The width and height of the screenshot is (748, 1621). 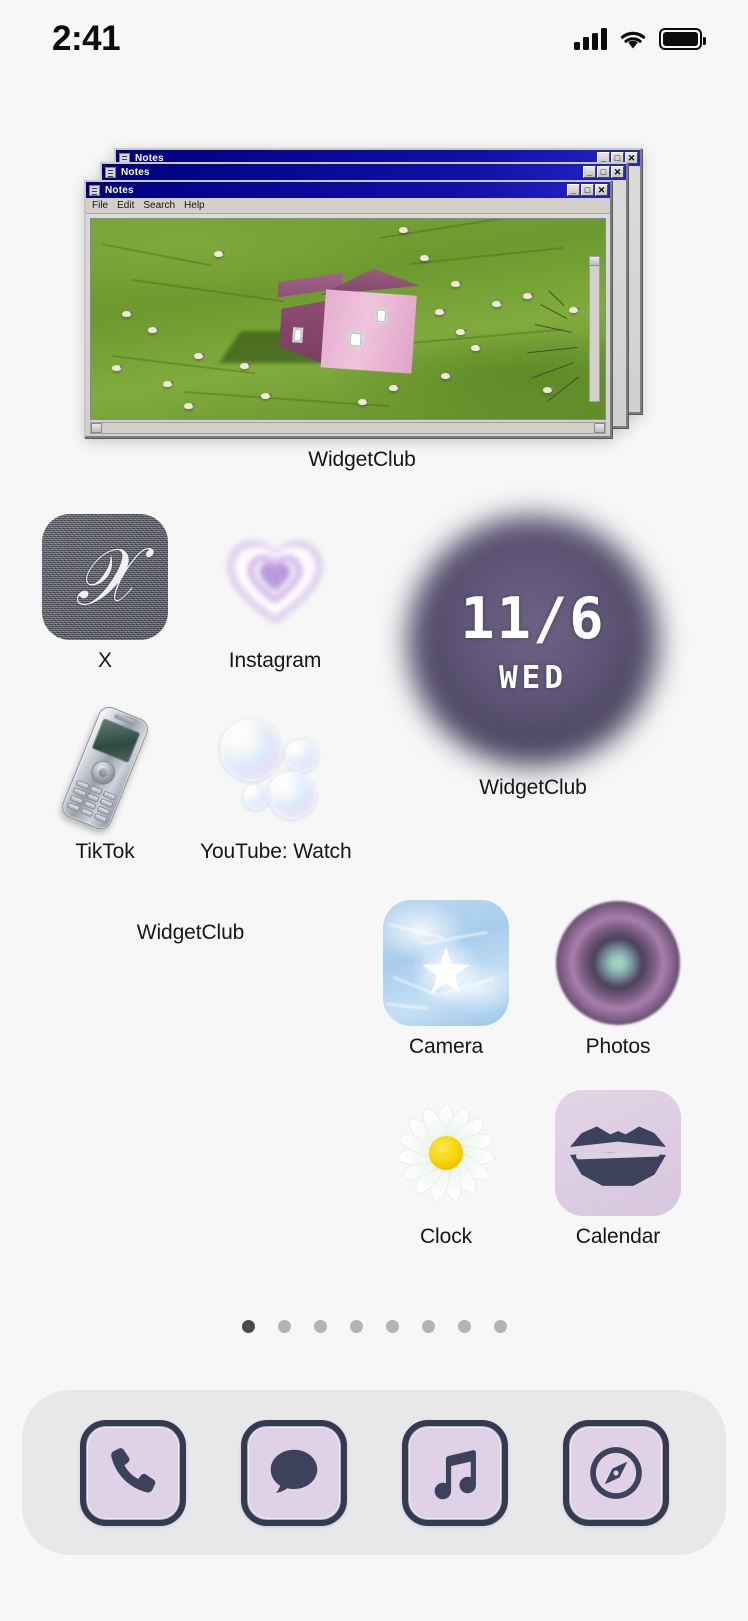 I want to click on bare-tree, so click(x=540, y=347).